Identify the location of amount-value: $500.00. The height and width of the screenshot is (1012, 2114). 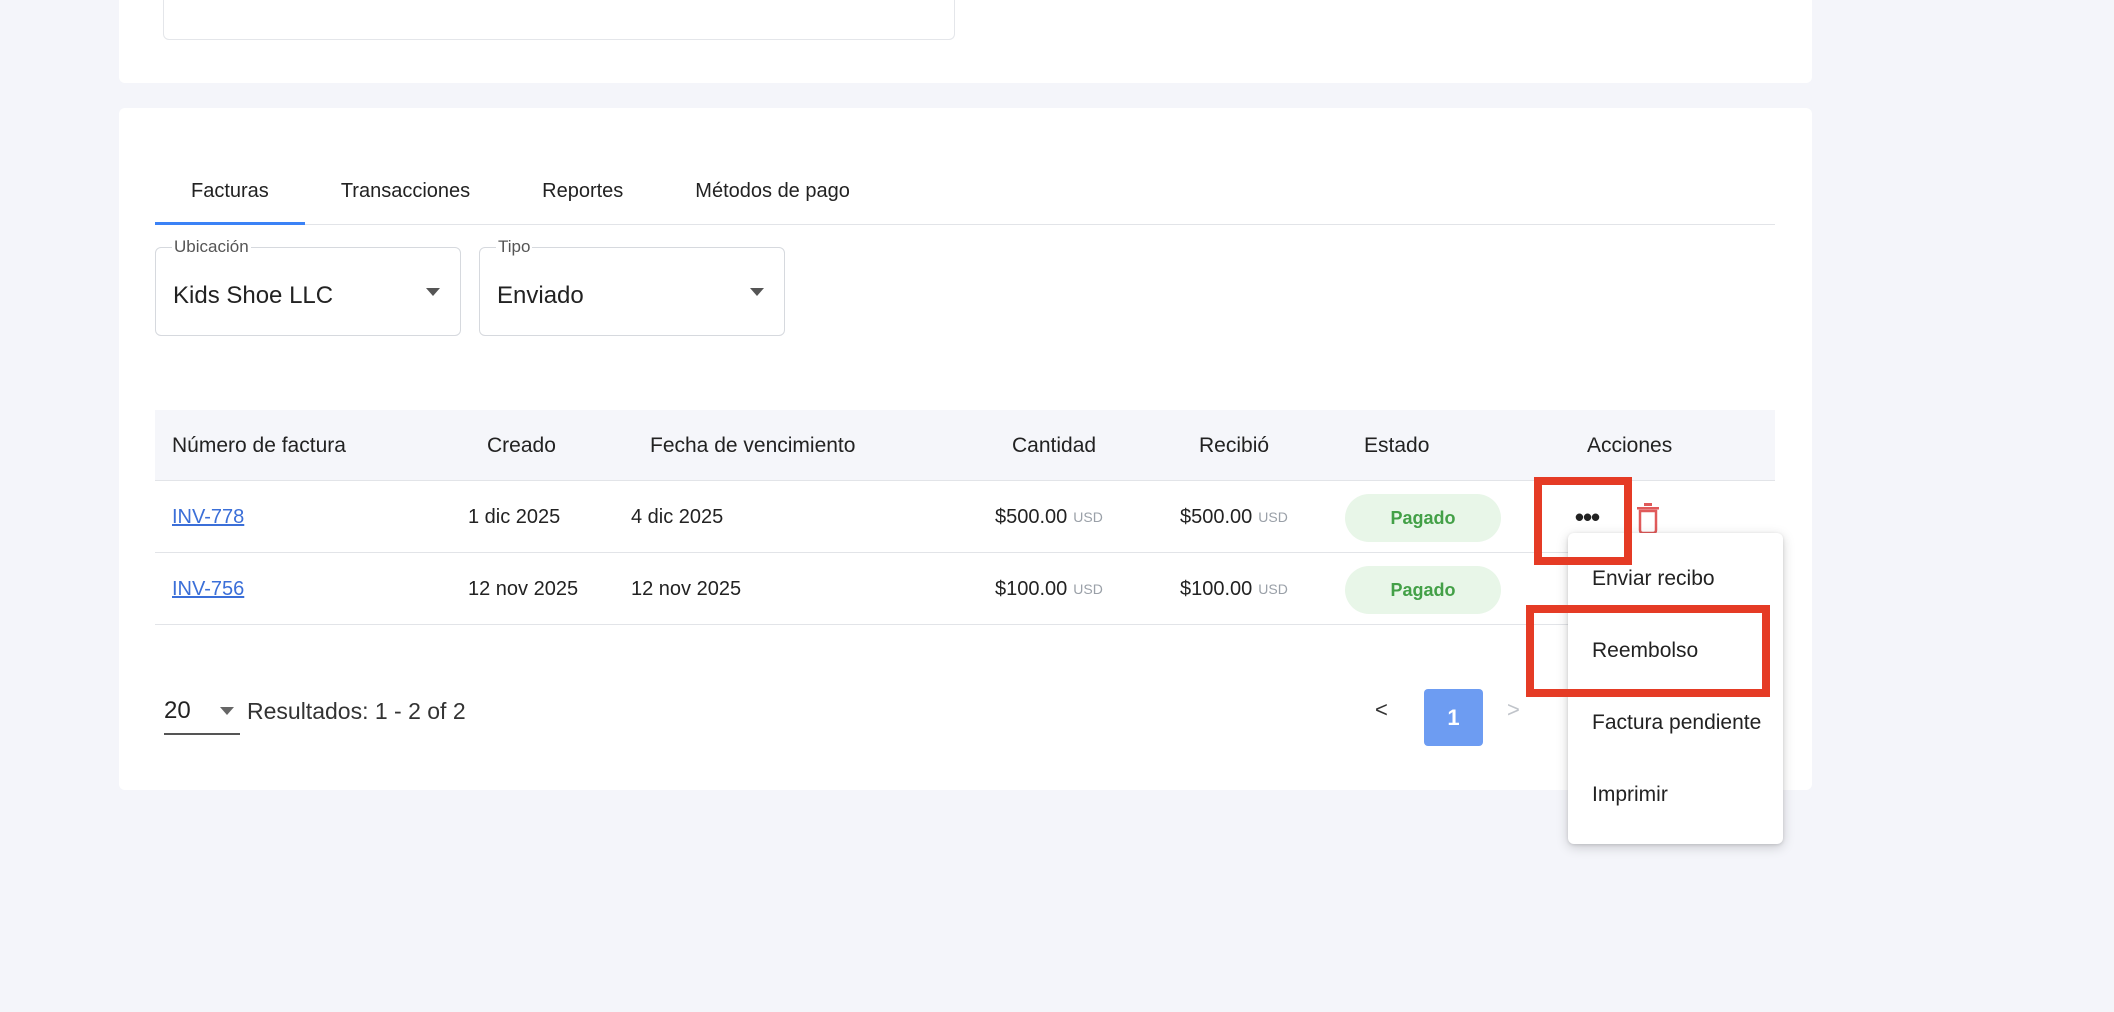
(1031, 516).